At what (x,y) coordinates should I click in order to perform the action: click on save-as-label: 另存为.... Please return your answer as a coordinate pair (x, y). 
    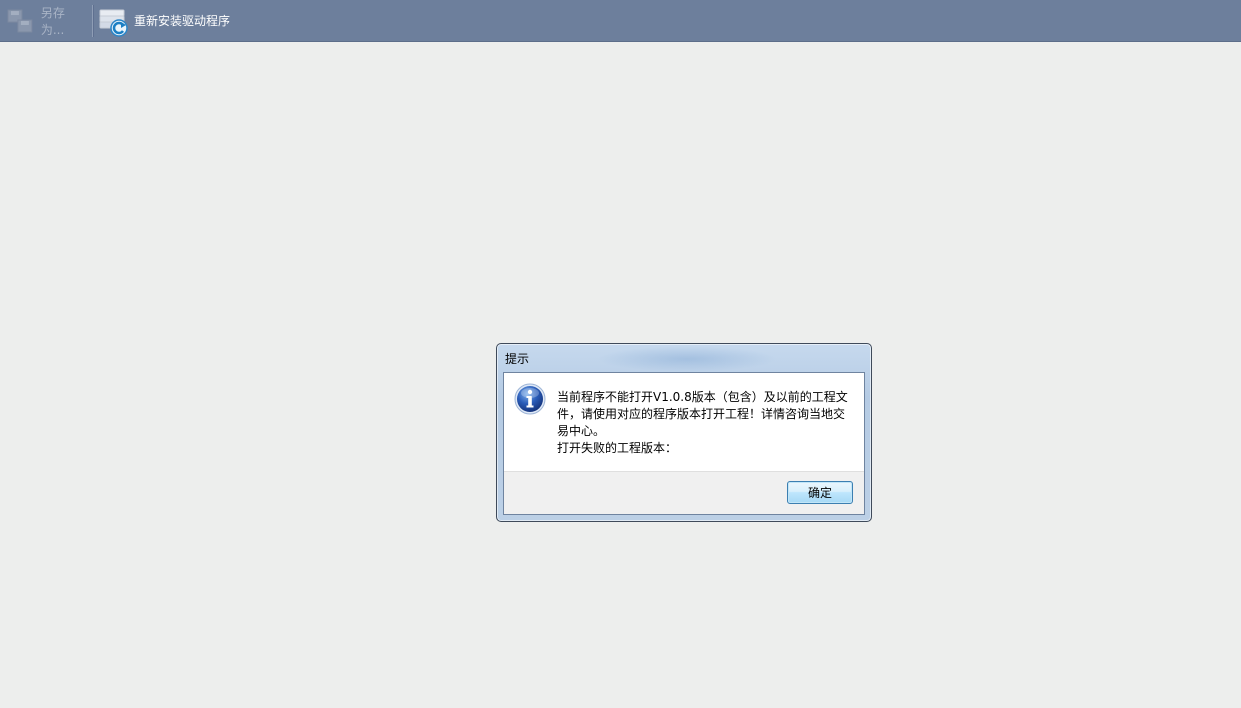
    Looking at the image, I should click on (52, 21).